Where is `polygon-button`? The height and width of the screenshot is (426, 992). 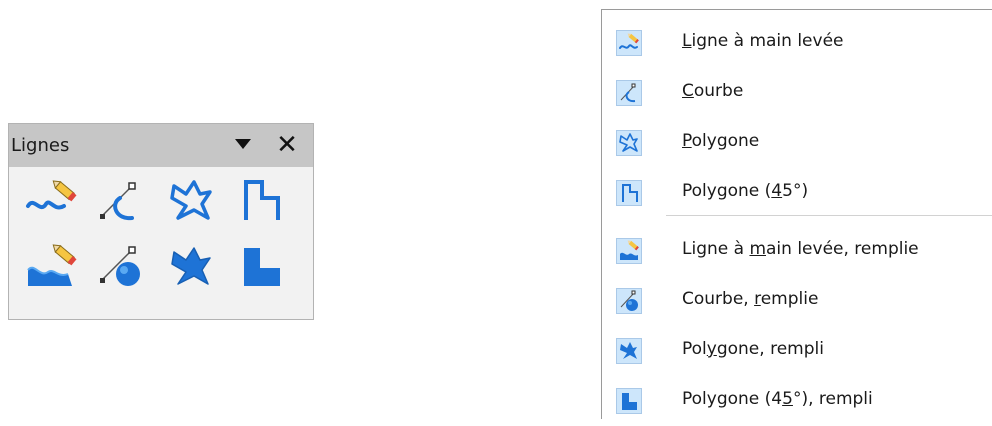
polygon-button is located at coordinates (192, 200).